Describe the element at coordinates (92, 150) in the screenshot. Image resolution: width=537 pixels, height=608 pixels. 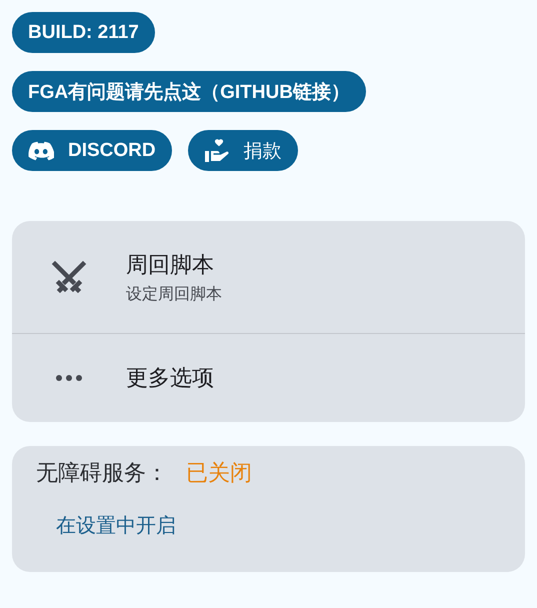
I see `discord-button: DISCORD` at that location.